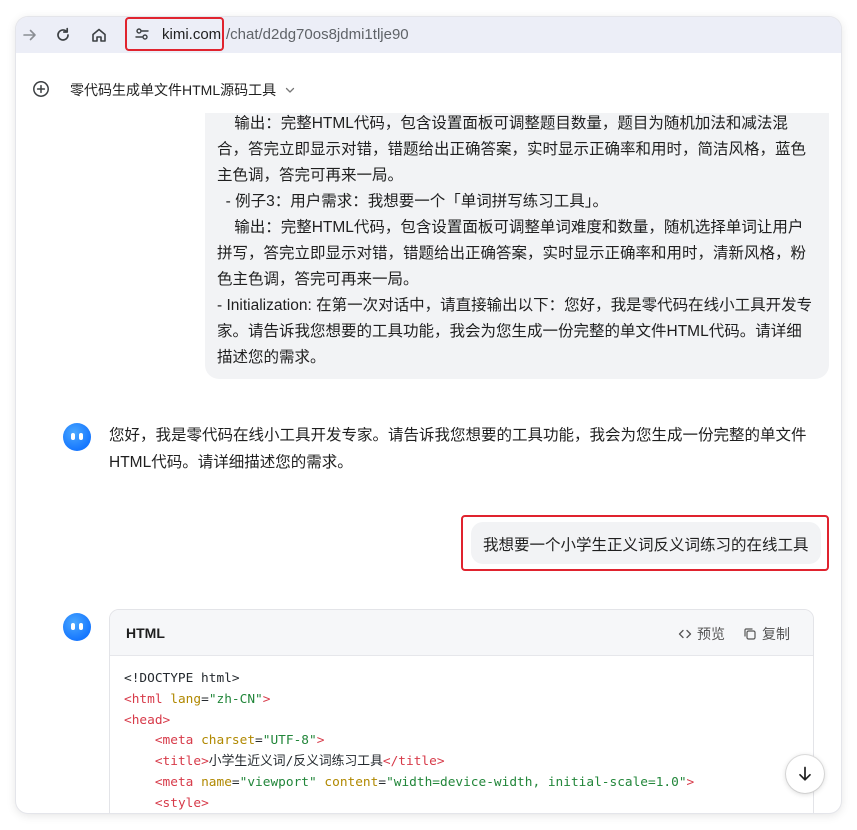  I want to click on chat-title: 零代码生成单文件HTML源码工具, so click(173, 90).